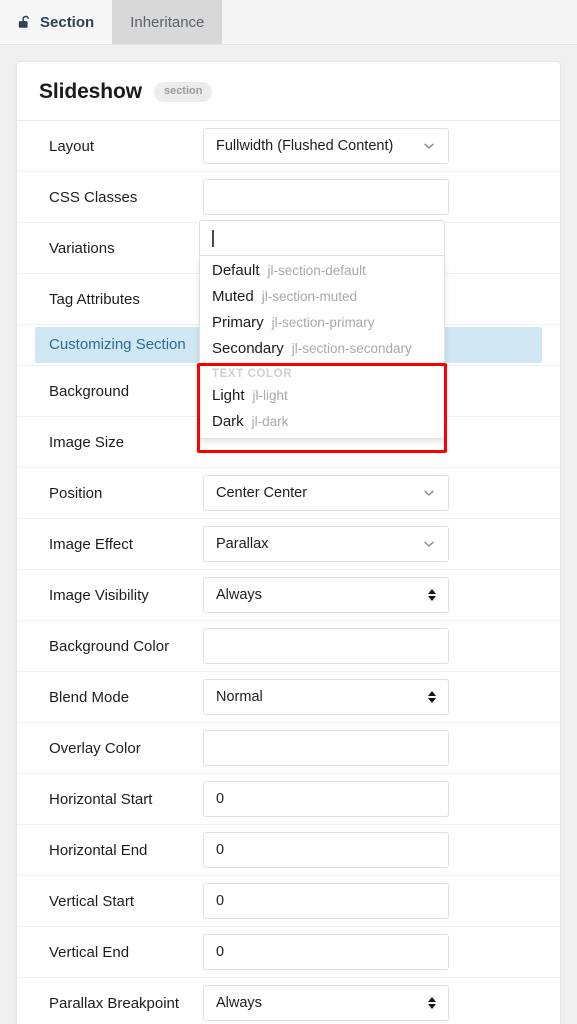 The height and width of the screenshot is (1024, 577). What do you see at coordinates (326, 646) in the screenshot?
I see `background-color-input` at bounding box center [326, 646].